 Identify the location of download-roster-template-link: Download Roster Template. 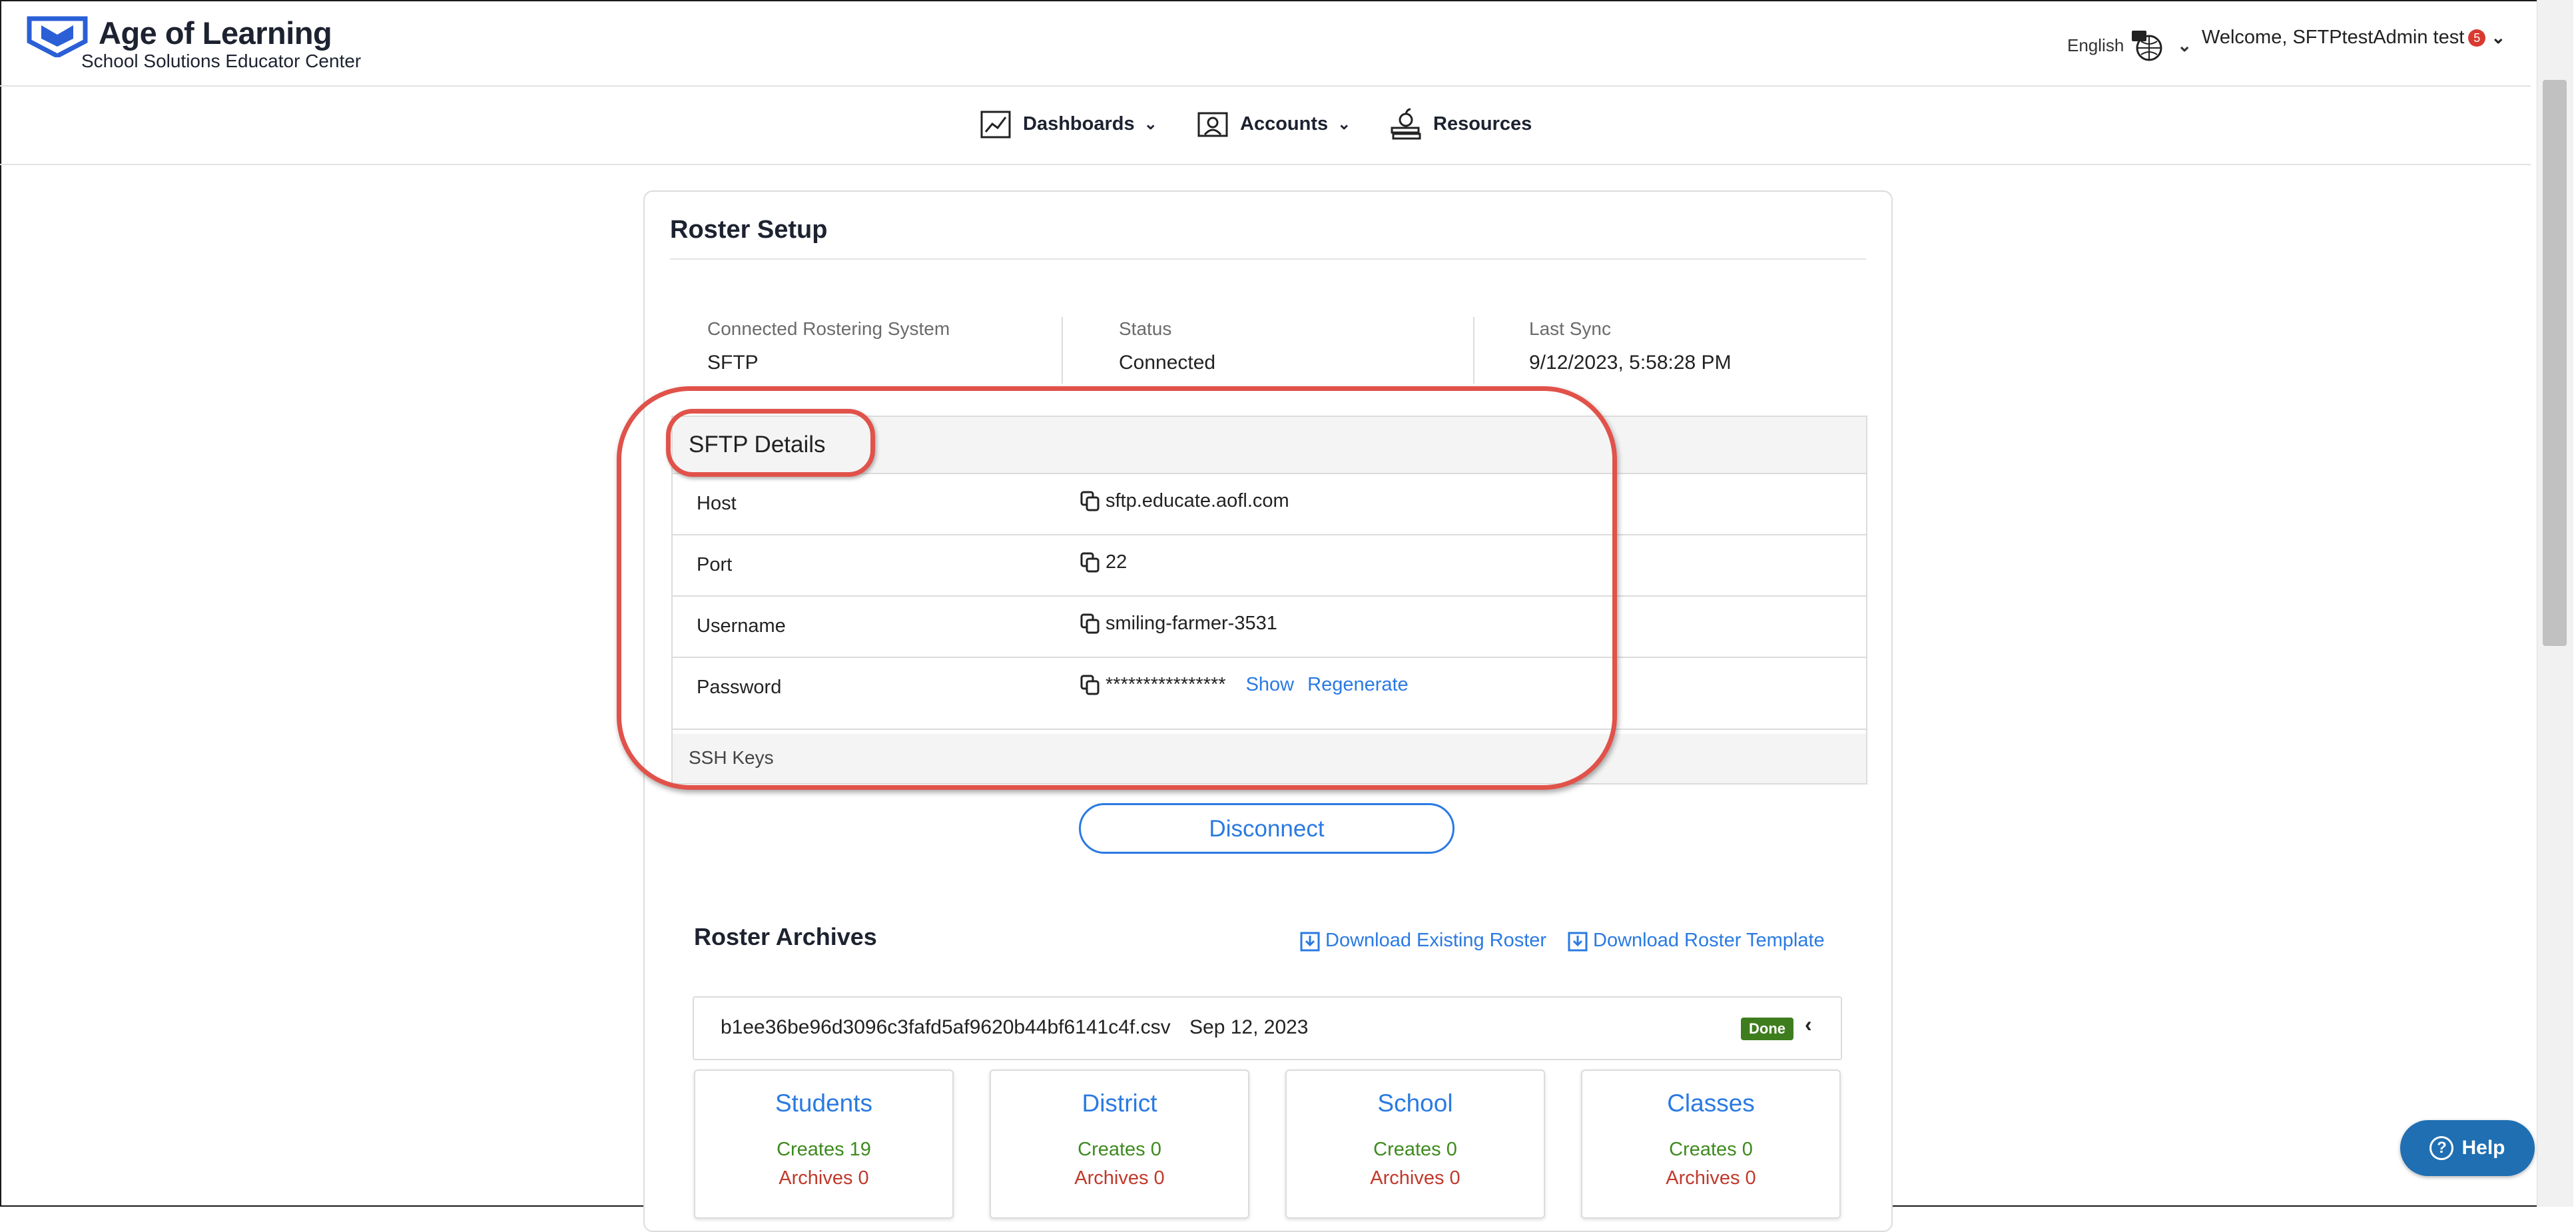
(1696, 941).